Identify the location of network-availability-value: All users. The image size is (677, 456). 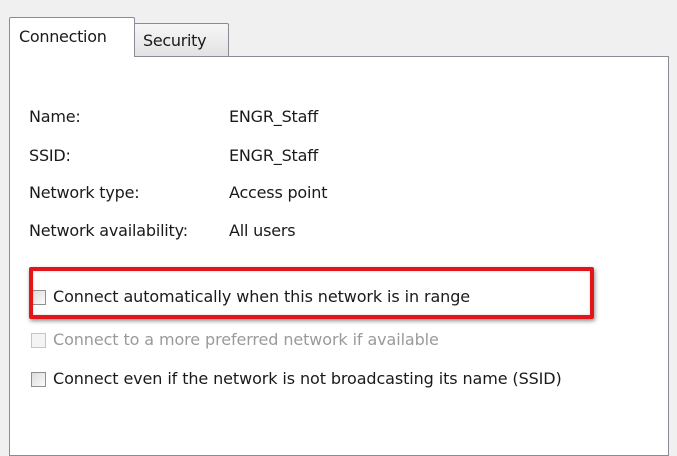
(262, 230).